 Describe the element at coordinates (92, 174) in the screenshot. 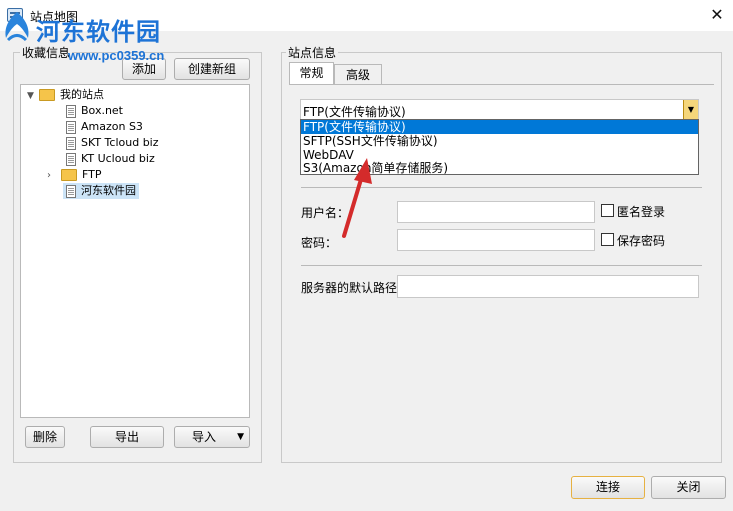

I see `tree-folder-label: FTP` at that location.